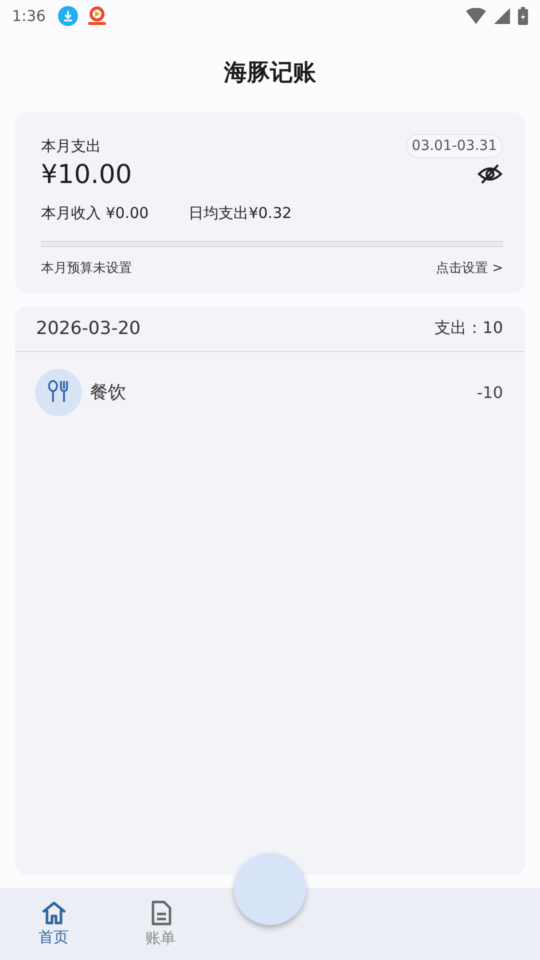 The image size is (540, 960). I want to click on eye-off-icon, so click(490, 174).